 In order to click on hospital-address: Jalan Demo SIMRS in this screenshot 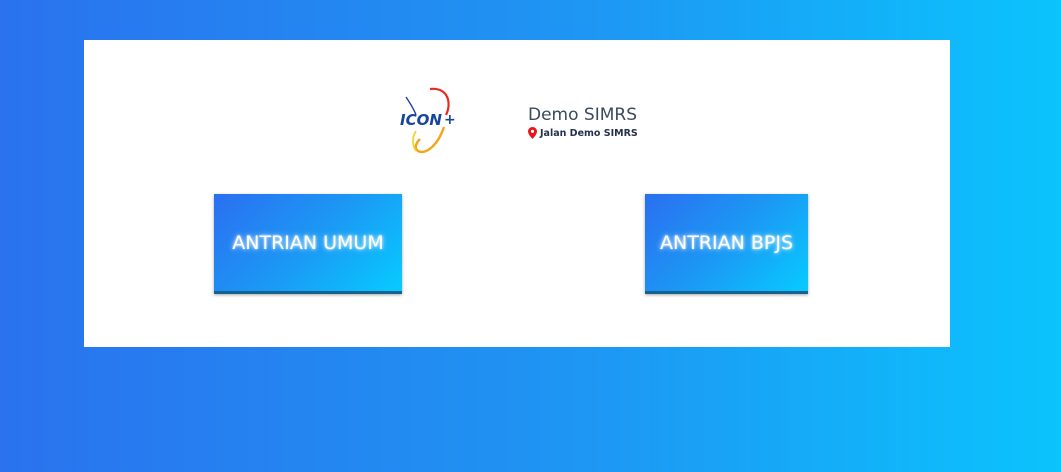, I will do `click(583, 133)`.